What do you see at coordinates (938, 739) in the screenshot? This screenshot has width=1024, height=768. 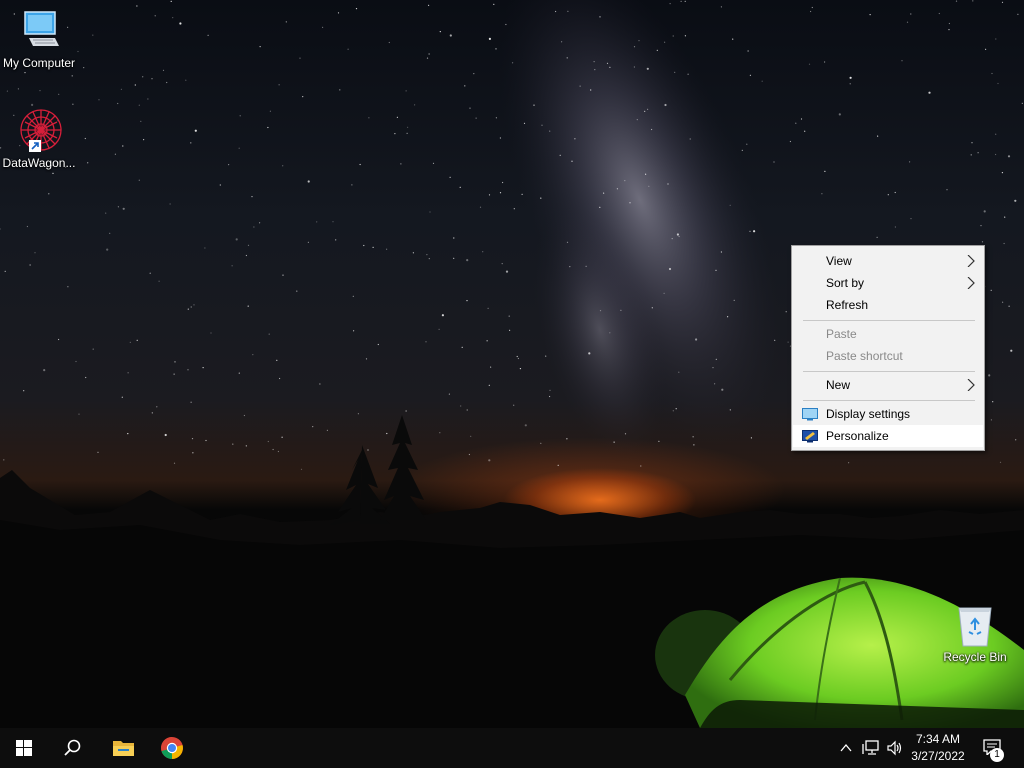 I see `clock-time: 7:34 AM` at bounding box center [938, 739].